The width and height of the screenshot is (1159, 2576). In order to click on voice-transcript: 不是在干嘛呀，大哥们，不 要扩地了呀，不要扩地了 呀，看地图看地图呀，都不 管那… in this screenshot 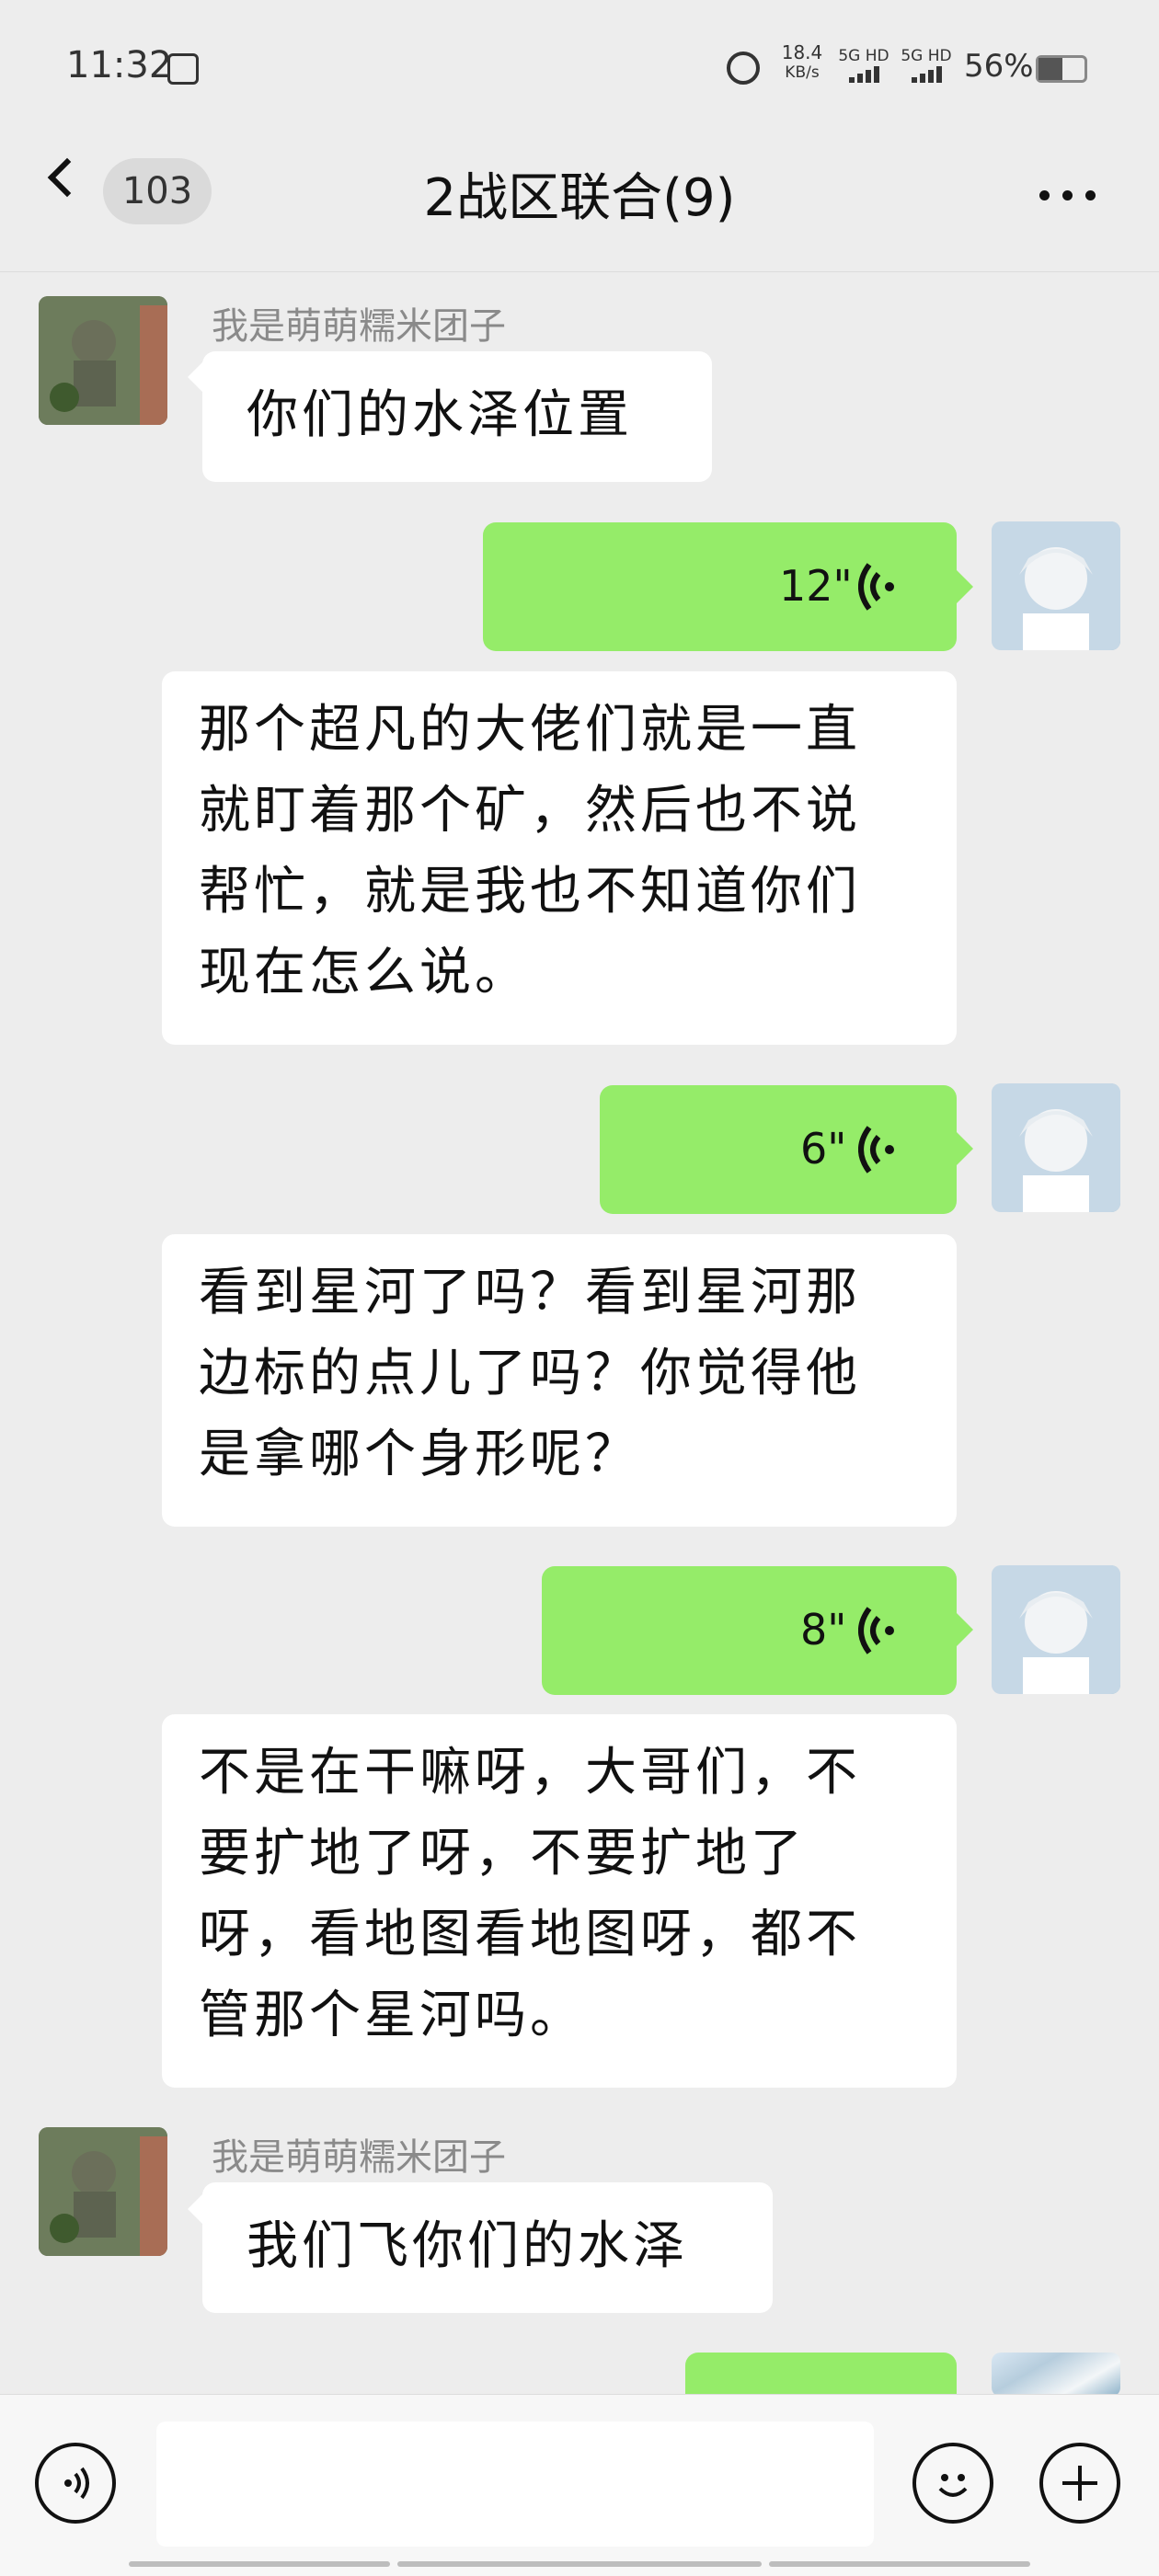, I will do `click(559, 1901)`.